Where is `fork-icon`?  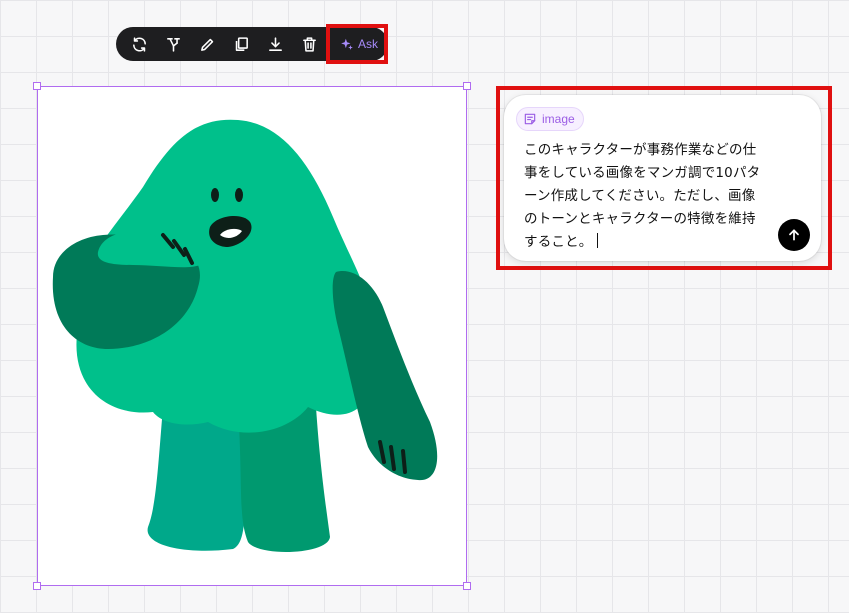
fork-icon is located at coordinates (173, 44).